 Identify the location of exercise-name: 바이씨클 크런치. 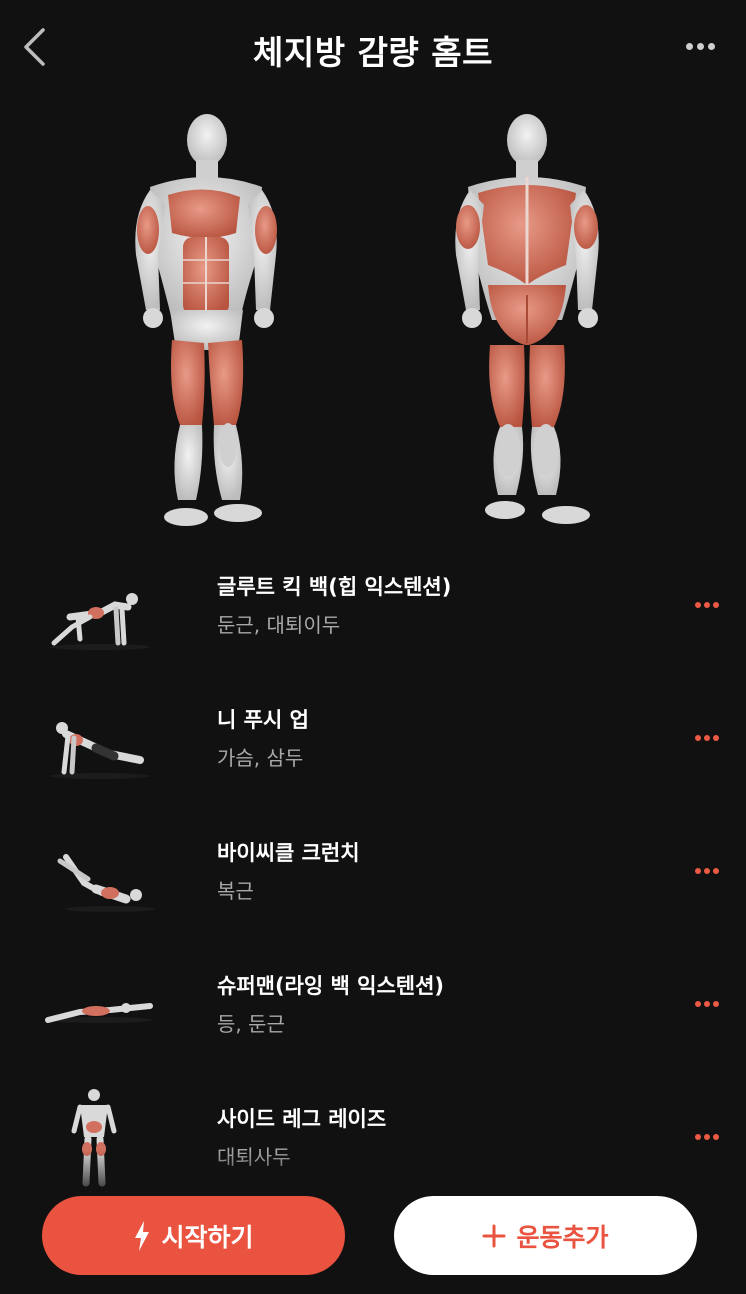
(288, 853).